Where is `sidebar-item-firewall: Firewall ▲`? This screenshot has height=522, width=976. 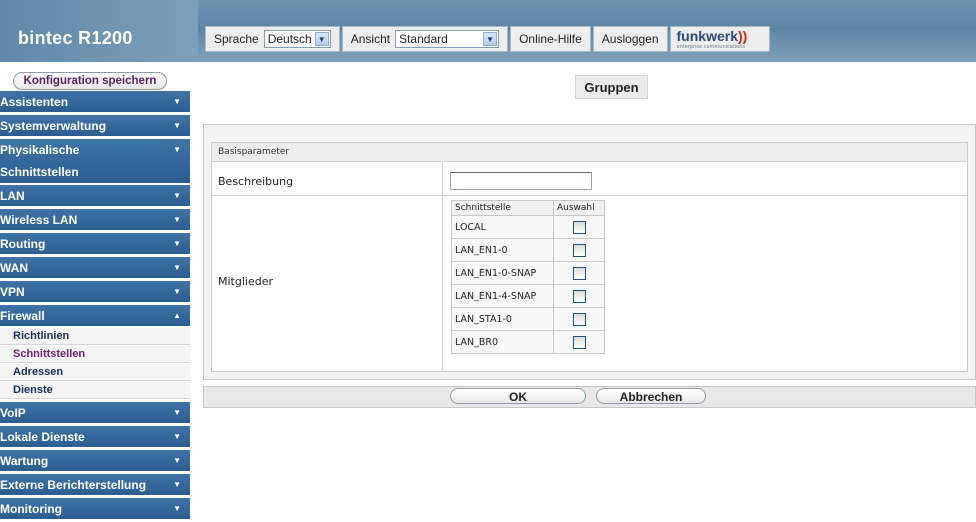 sidebar-item-firewall: Firewall ▲ is located at coordinates (95, 316).